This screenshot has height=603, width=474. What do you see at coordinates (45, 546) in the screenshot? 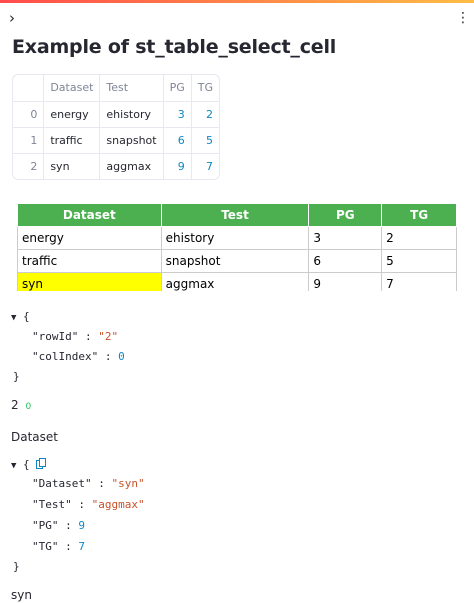
I see `json-key: "TG"` at bounding box center [45, 546].